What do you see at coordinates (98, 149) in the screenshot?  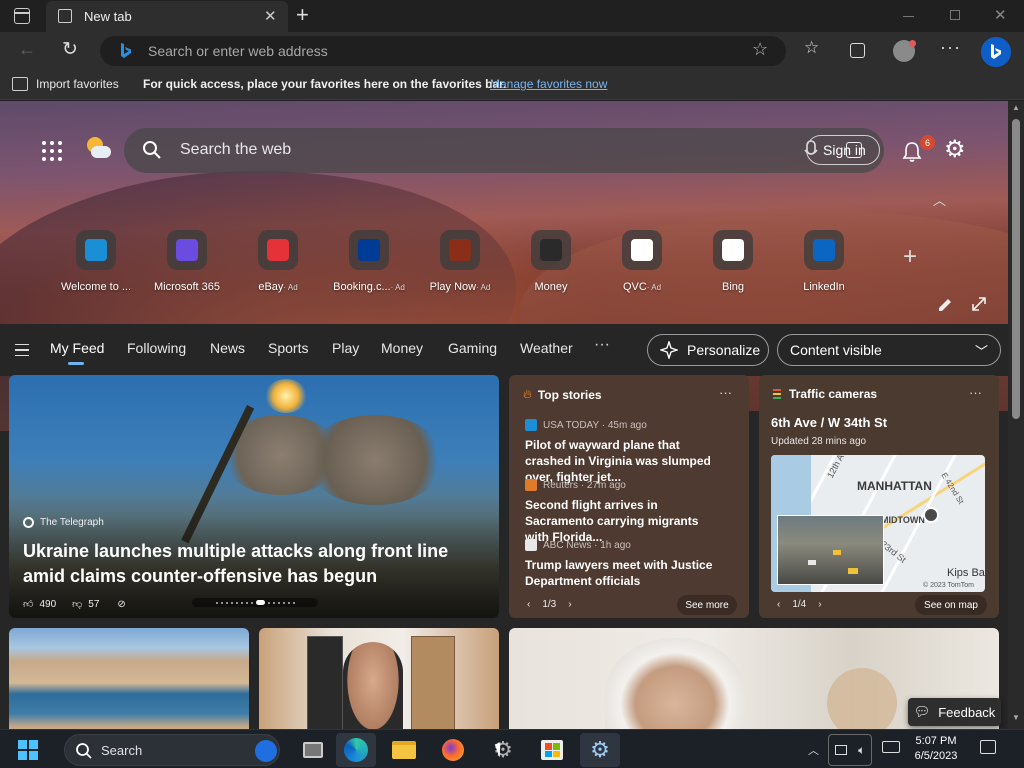 I see `weather-icon` at bounding box center [98, 149].